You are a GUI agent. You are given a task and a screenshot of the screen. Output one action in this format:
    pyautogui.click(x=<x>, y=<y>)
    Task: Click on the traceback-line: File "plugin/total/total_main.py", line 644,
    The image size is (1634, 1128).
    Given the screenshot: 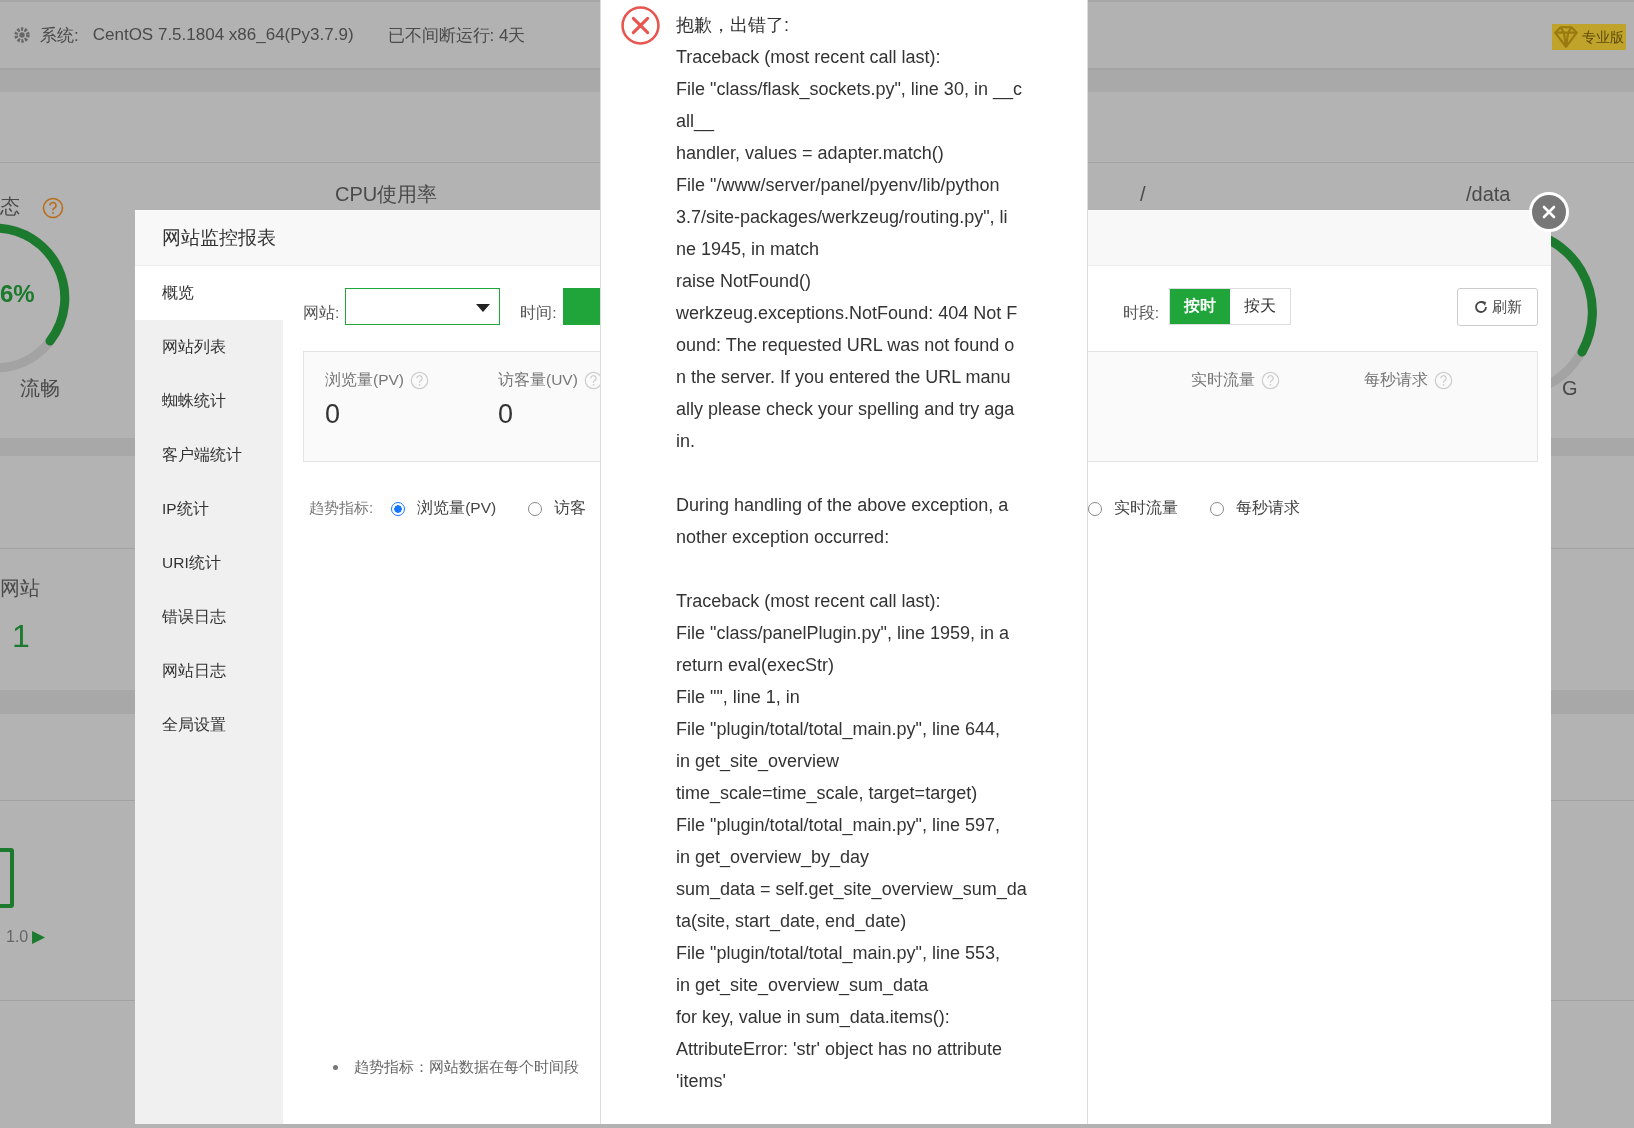 What is the action you would take?
    pyautogui.click(x=838, y=730)
    